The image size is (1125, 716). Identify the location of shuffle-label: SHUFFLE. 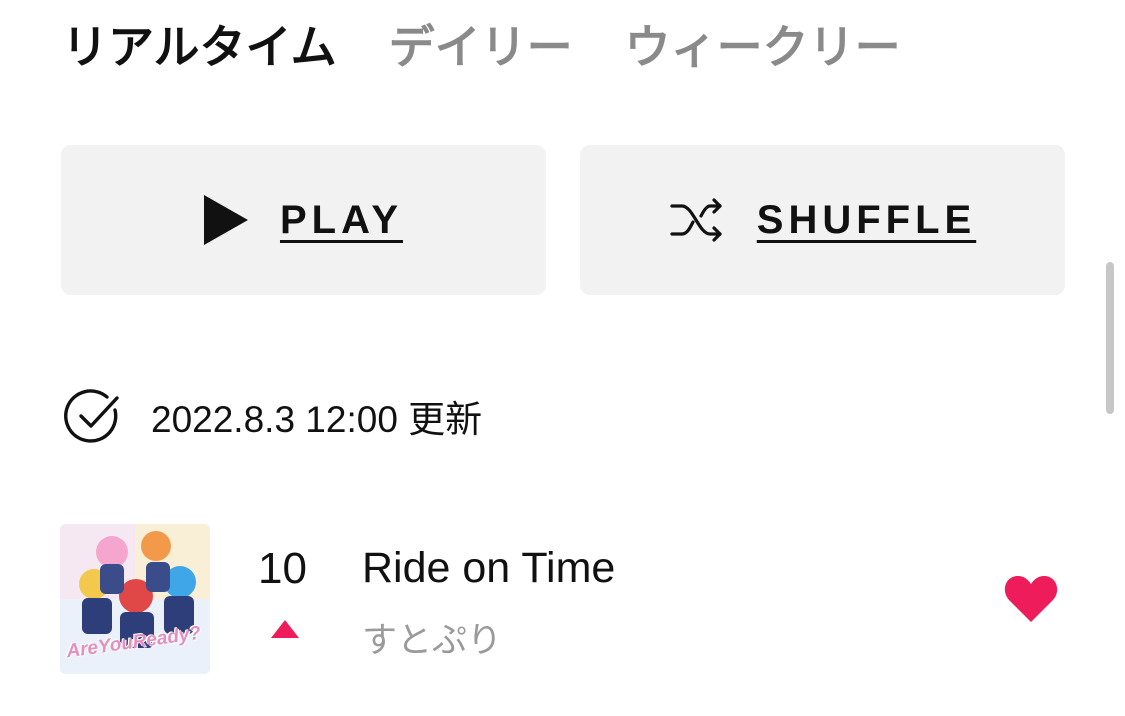
(866, 219).